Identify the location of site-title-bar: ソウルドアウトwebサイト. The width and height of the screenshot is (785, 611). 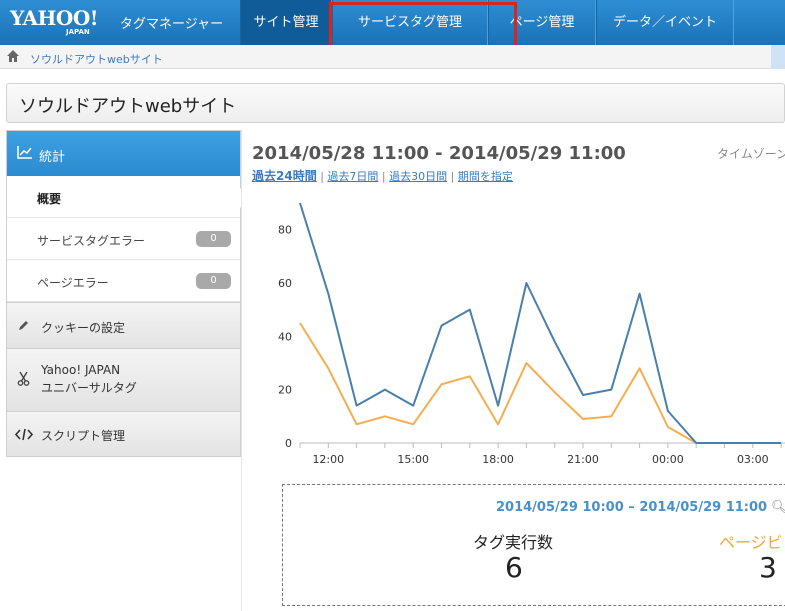
(395, 103).